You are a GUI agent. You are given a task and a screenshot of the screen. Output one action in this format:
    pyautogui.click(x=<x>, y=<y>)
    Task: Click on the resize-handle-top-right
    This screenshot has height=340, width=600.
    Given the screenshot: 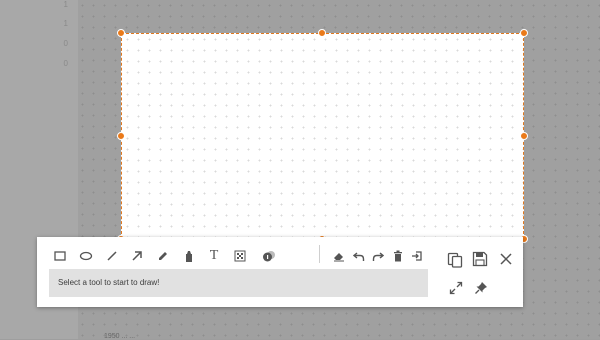 What is the action you would take?
    pyautogui.click(x=524, y=33)
    